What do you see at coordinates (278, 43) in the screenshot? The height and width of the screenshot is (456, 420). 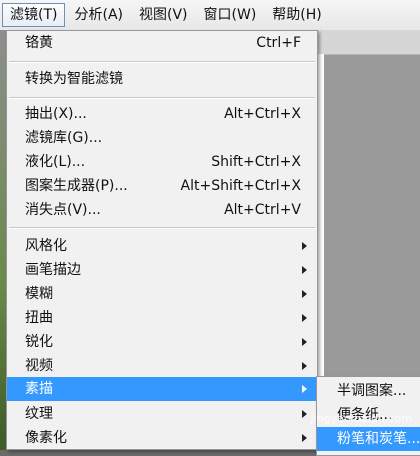 I see `menu-item-shortcut: Ctrl+F` at bounding box center [278, 43].